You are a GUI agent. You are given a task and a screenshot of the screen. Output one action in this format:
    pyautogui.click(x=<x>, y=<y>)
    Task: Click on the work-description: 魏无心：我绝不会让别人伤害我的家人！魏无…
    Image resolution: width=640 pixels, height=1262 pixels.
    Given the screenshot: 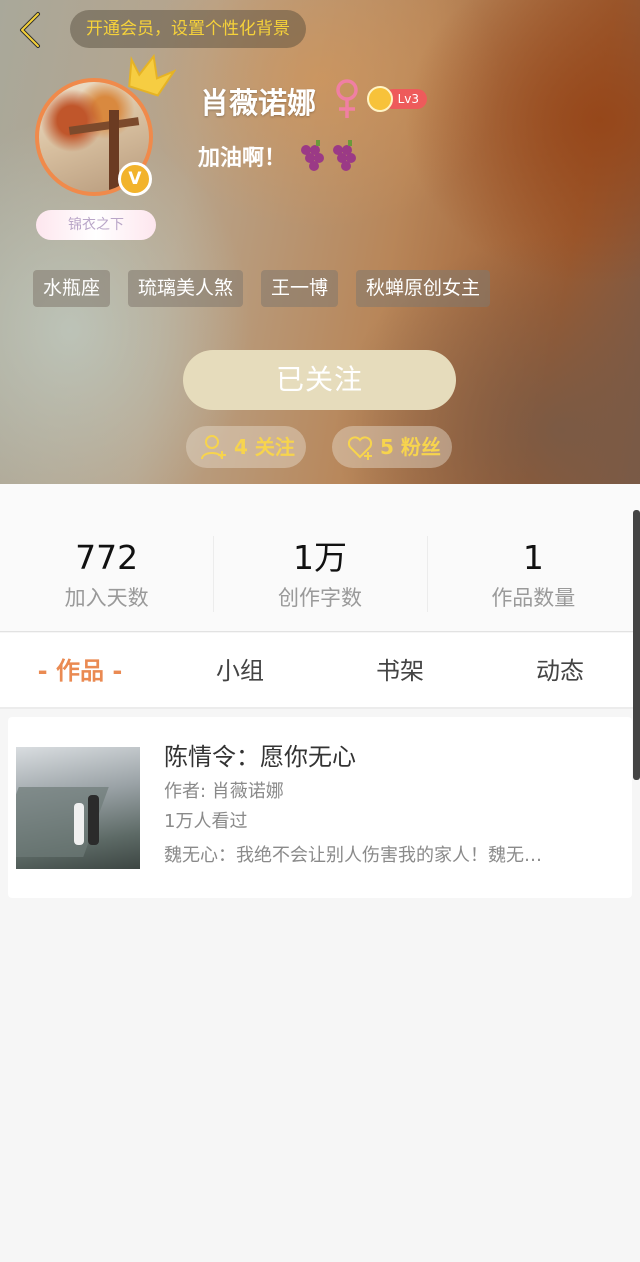 What is the action you would take?
    pyautogui.click(x=353, y=855)
    